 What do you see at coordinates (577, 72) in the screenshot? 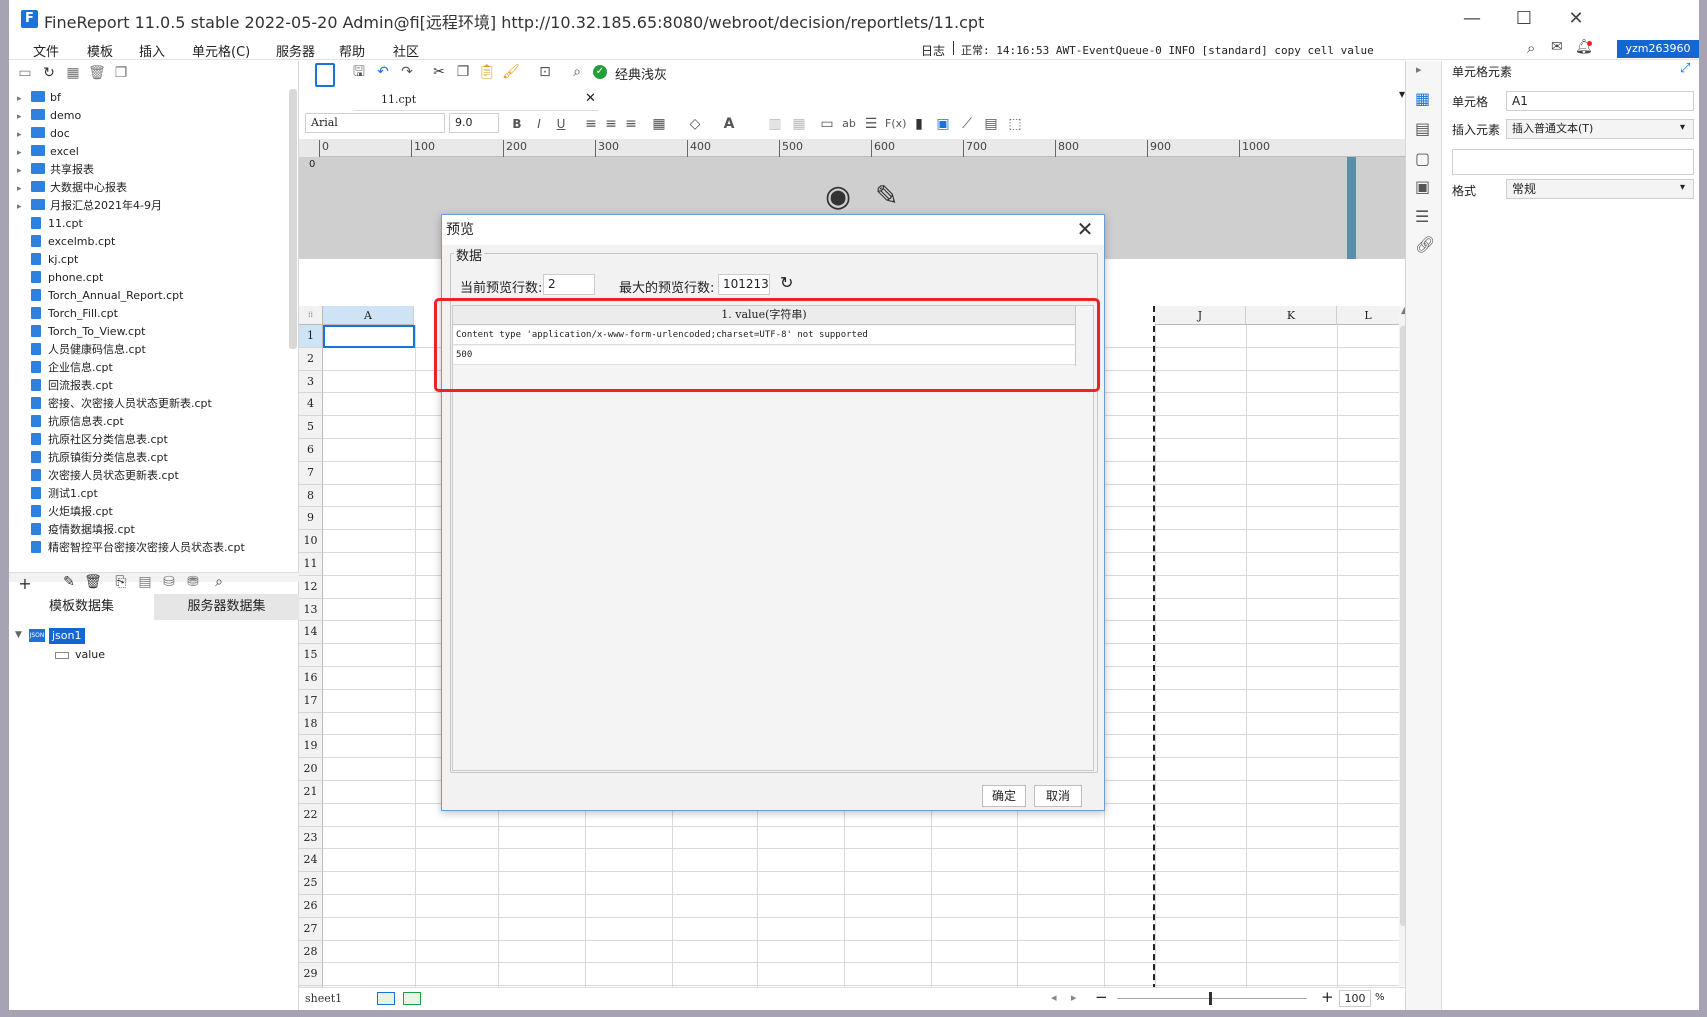
I see `search-replace-icon: ⌕` at bounding box center [577, 72].